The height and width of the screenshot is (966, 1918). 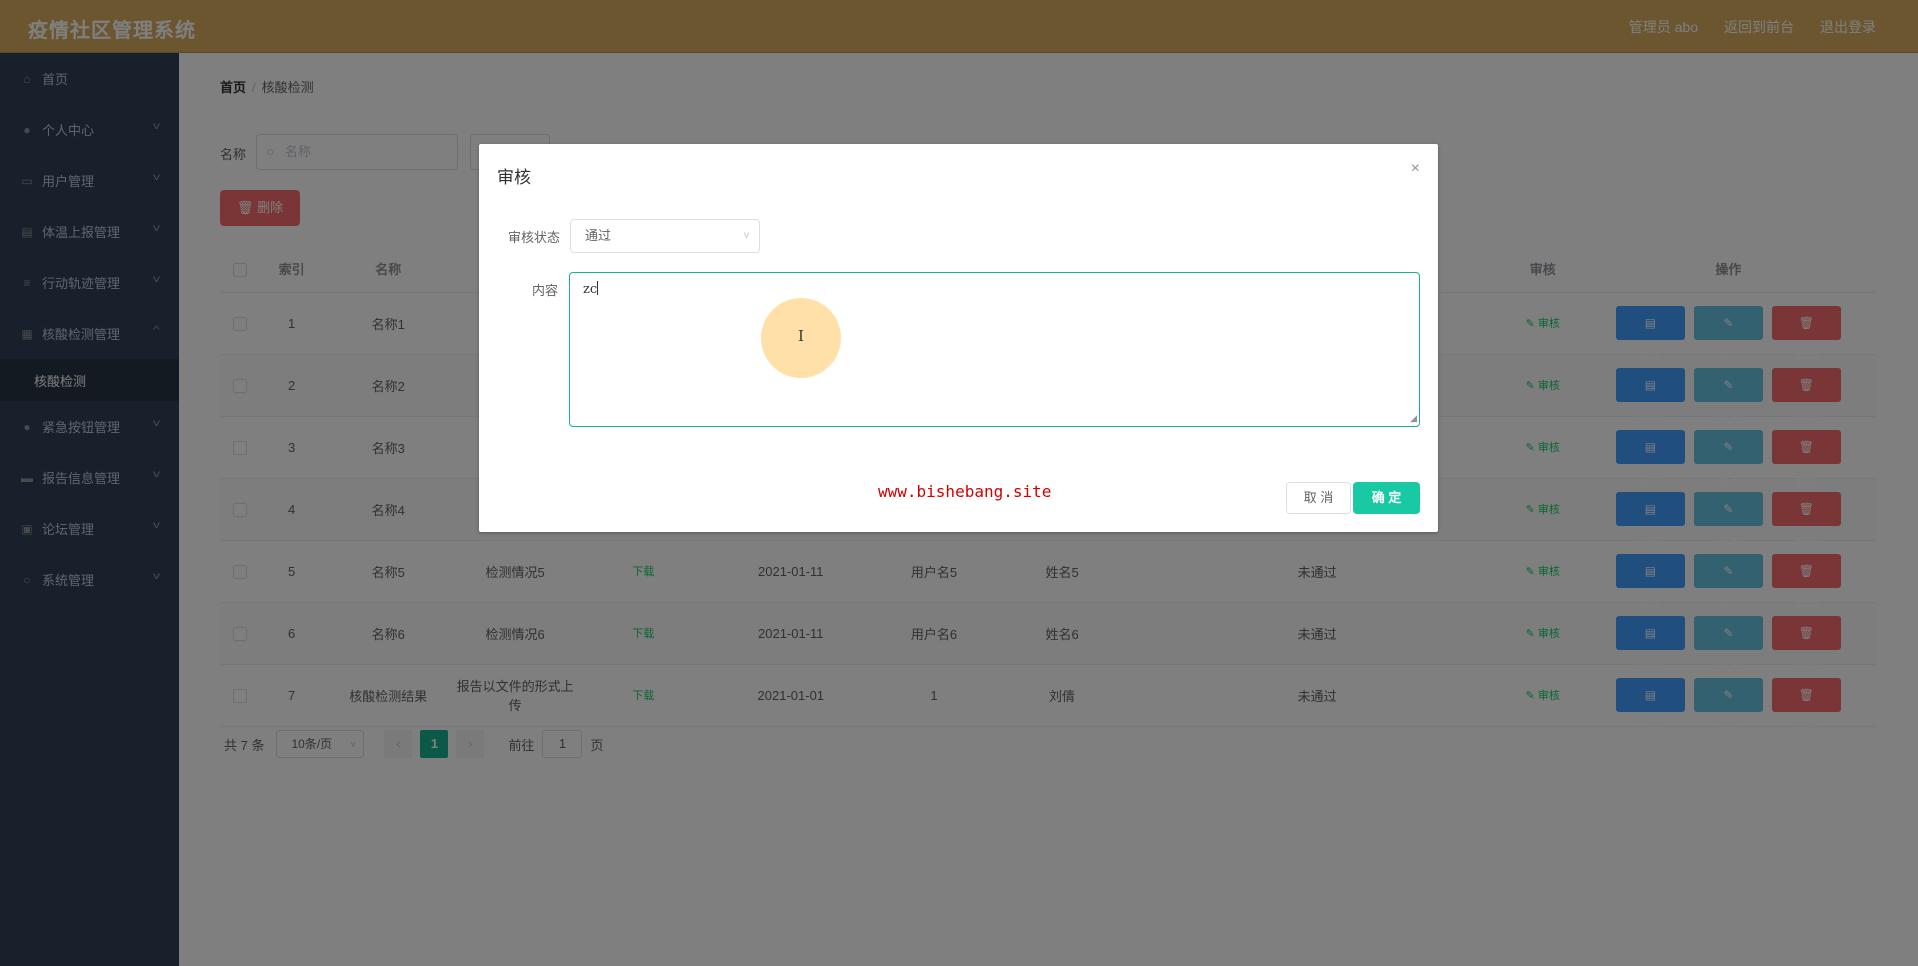 What do you see at coordinates (1413, 419) in the screenshot?
I see `resize-handle-icon: ◢` at bounding box center [1413, 419].